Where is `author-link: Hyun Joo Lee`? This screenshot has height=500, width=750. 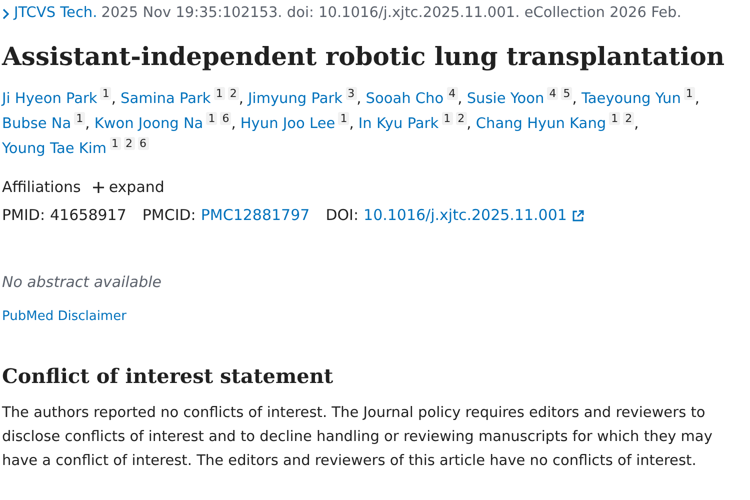 author-link: Hyun Joo Lee is located at coordinates (288, 124).